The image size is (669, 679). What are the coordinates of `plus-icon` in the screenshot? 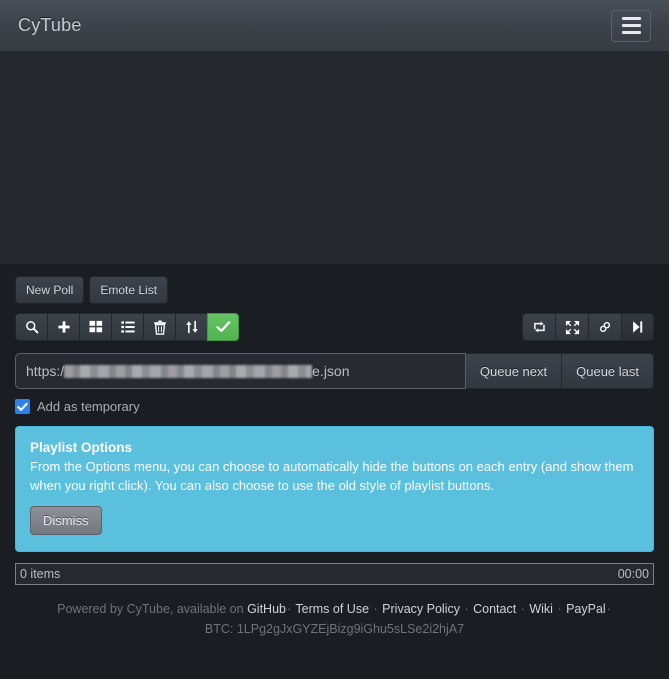 It's located at (63, 327).